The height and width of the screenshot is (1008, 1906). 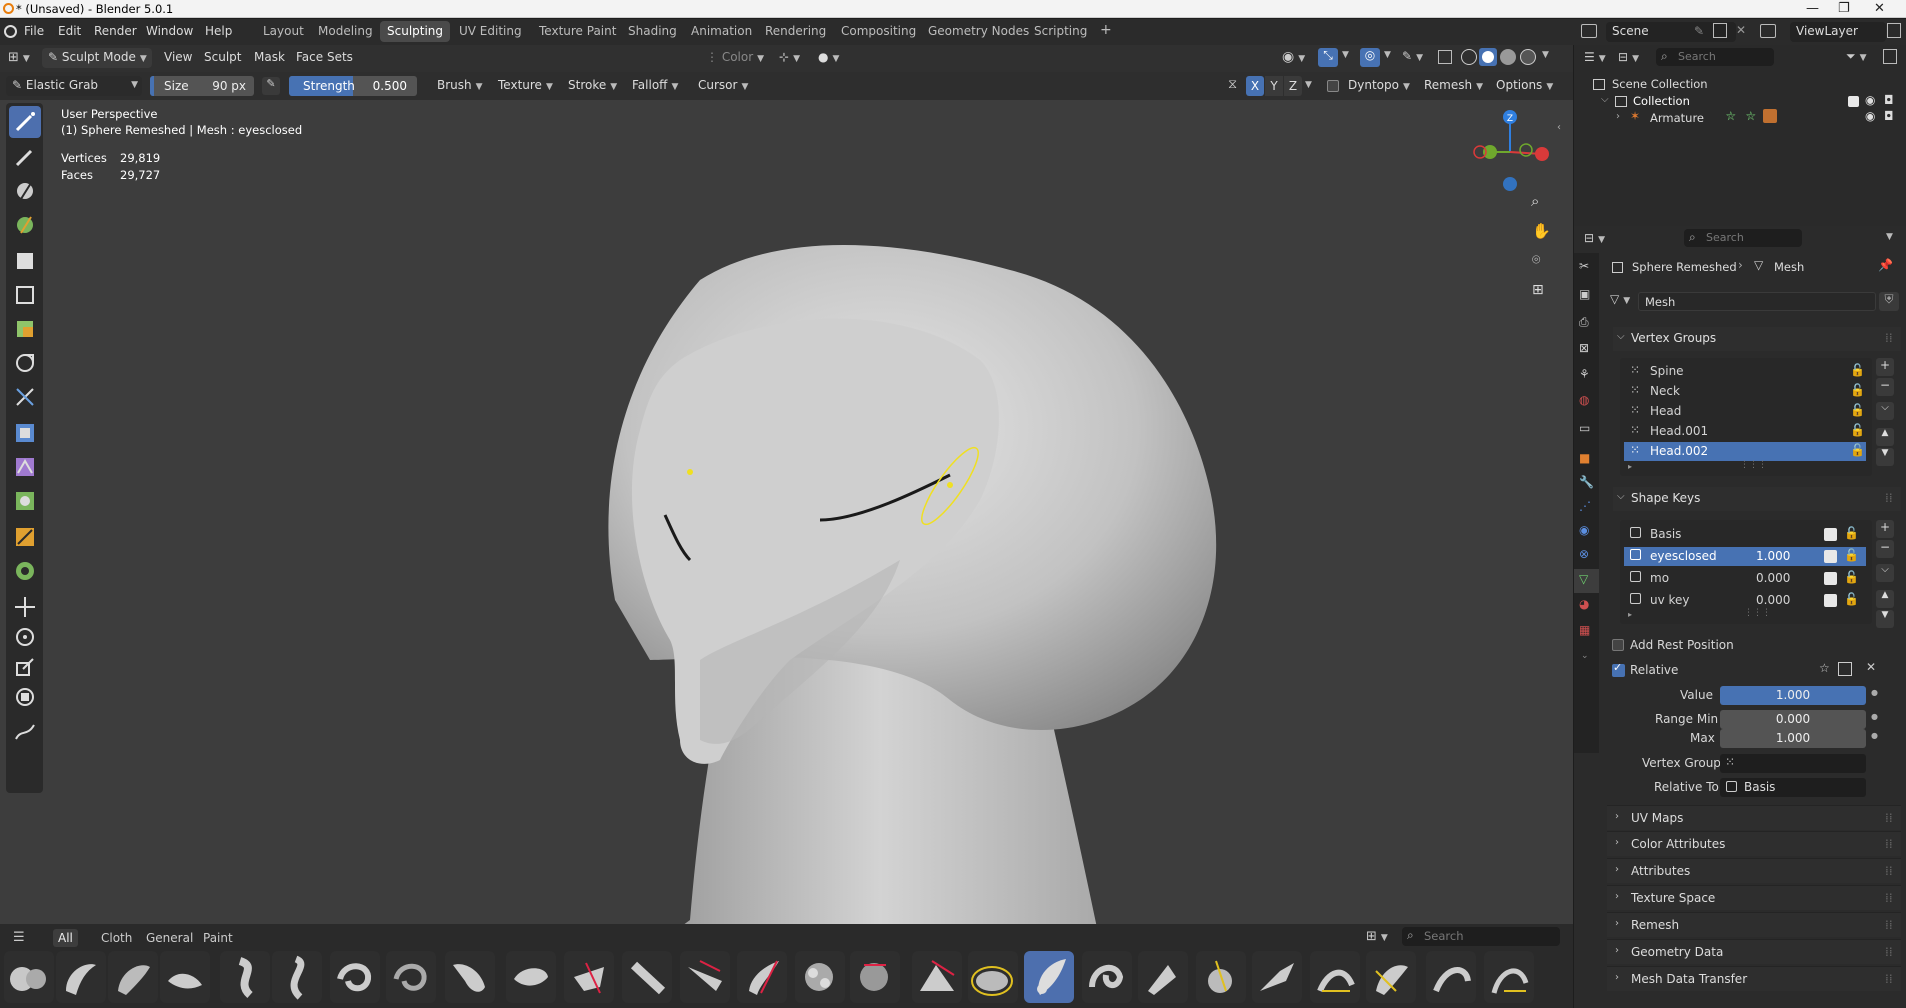 I want to click on add-rest-position-checkbox, so click(x=1618, y=645).